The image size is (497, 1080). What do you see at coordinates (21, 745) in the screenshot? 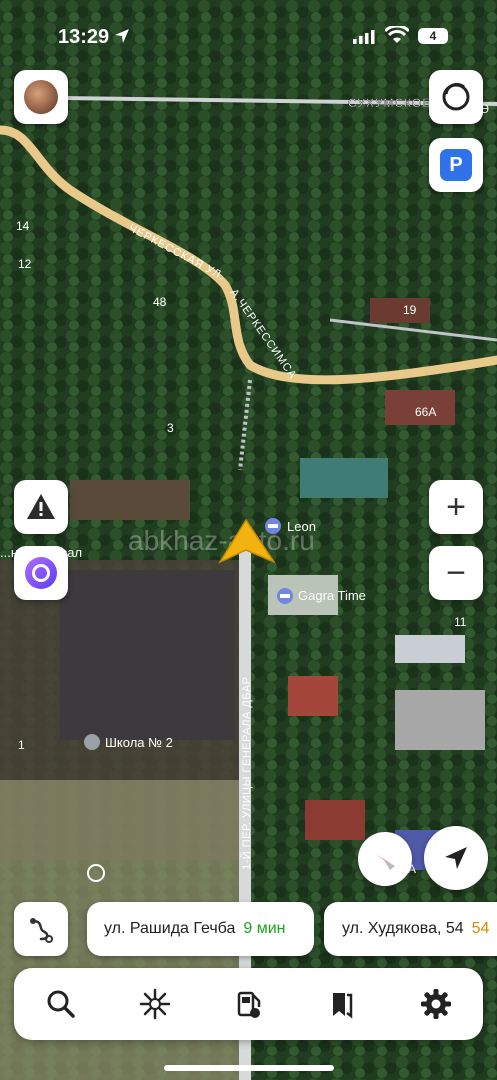
I see `house-number: 1` at bounding box center [21, 745].